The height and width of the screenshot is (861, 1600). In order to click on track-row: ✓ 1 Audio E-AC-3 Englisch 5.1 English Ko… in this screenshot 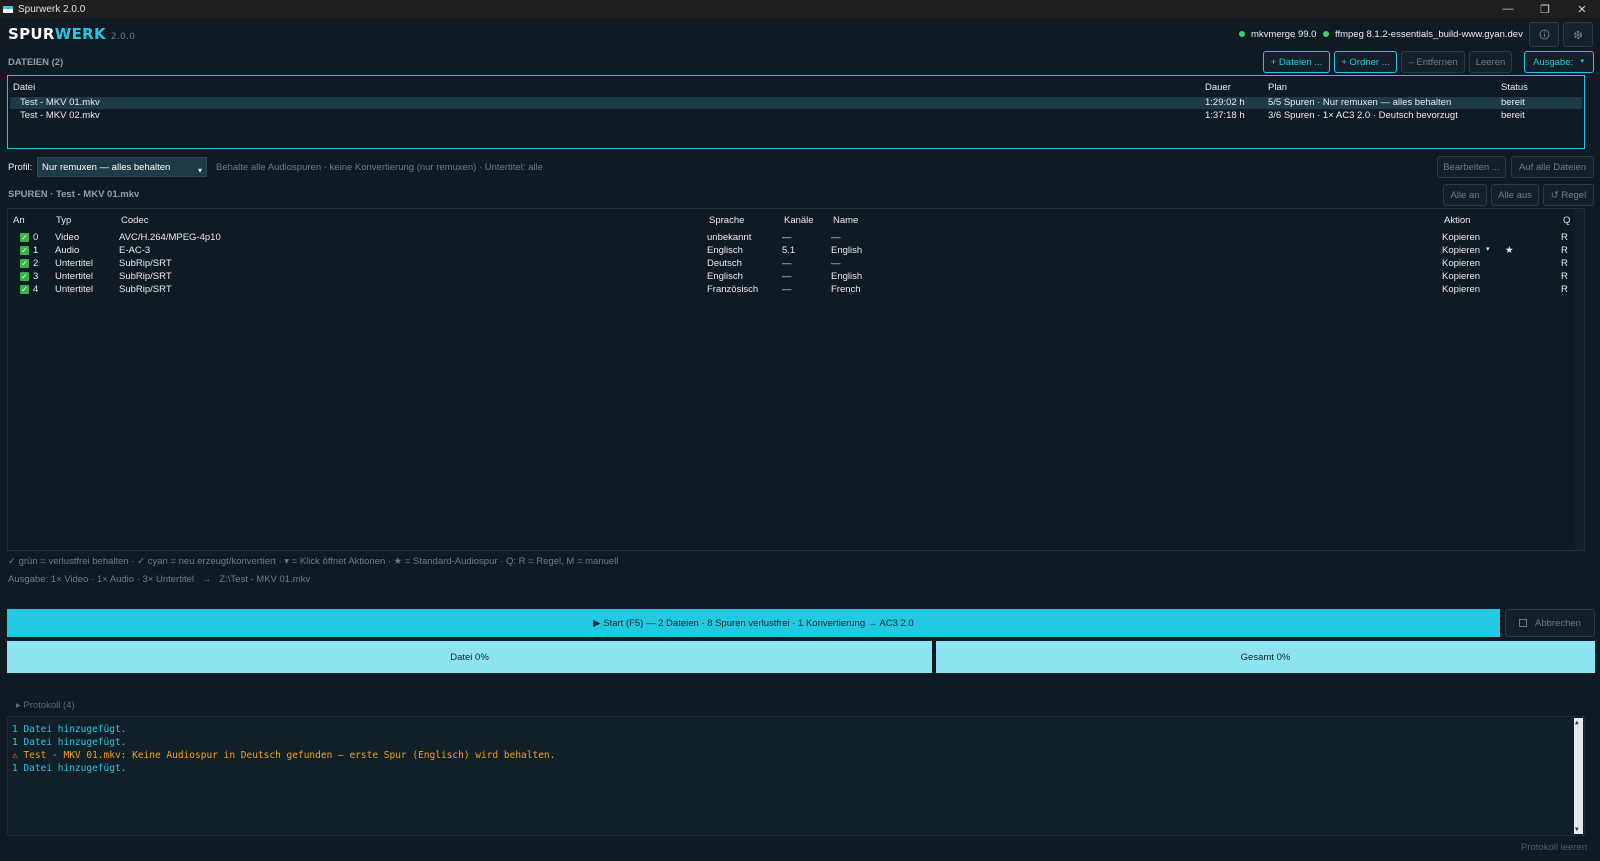, I will do `click(788, 251)`.